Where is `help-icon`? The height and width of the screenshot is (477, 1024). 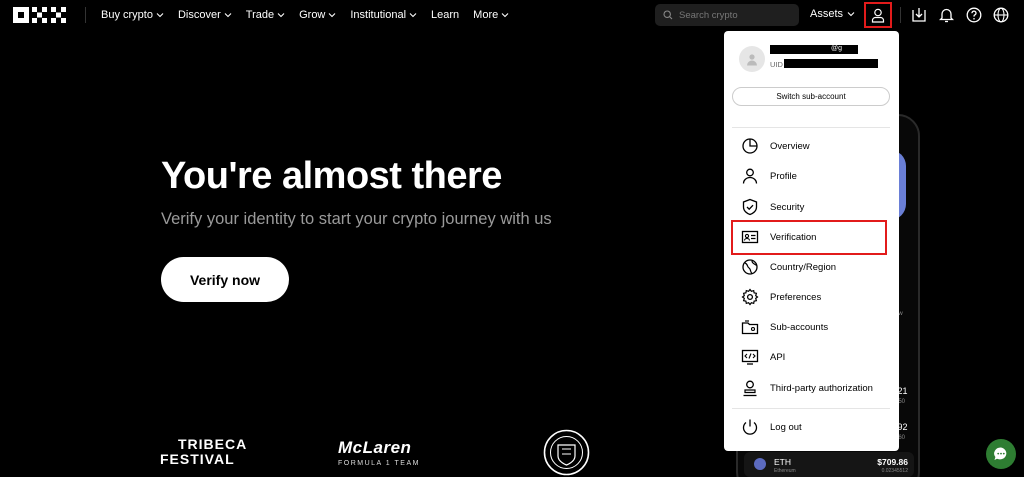
help-icon is located at coordinates (974, 15).